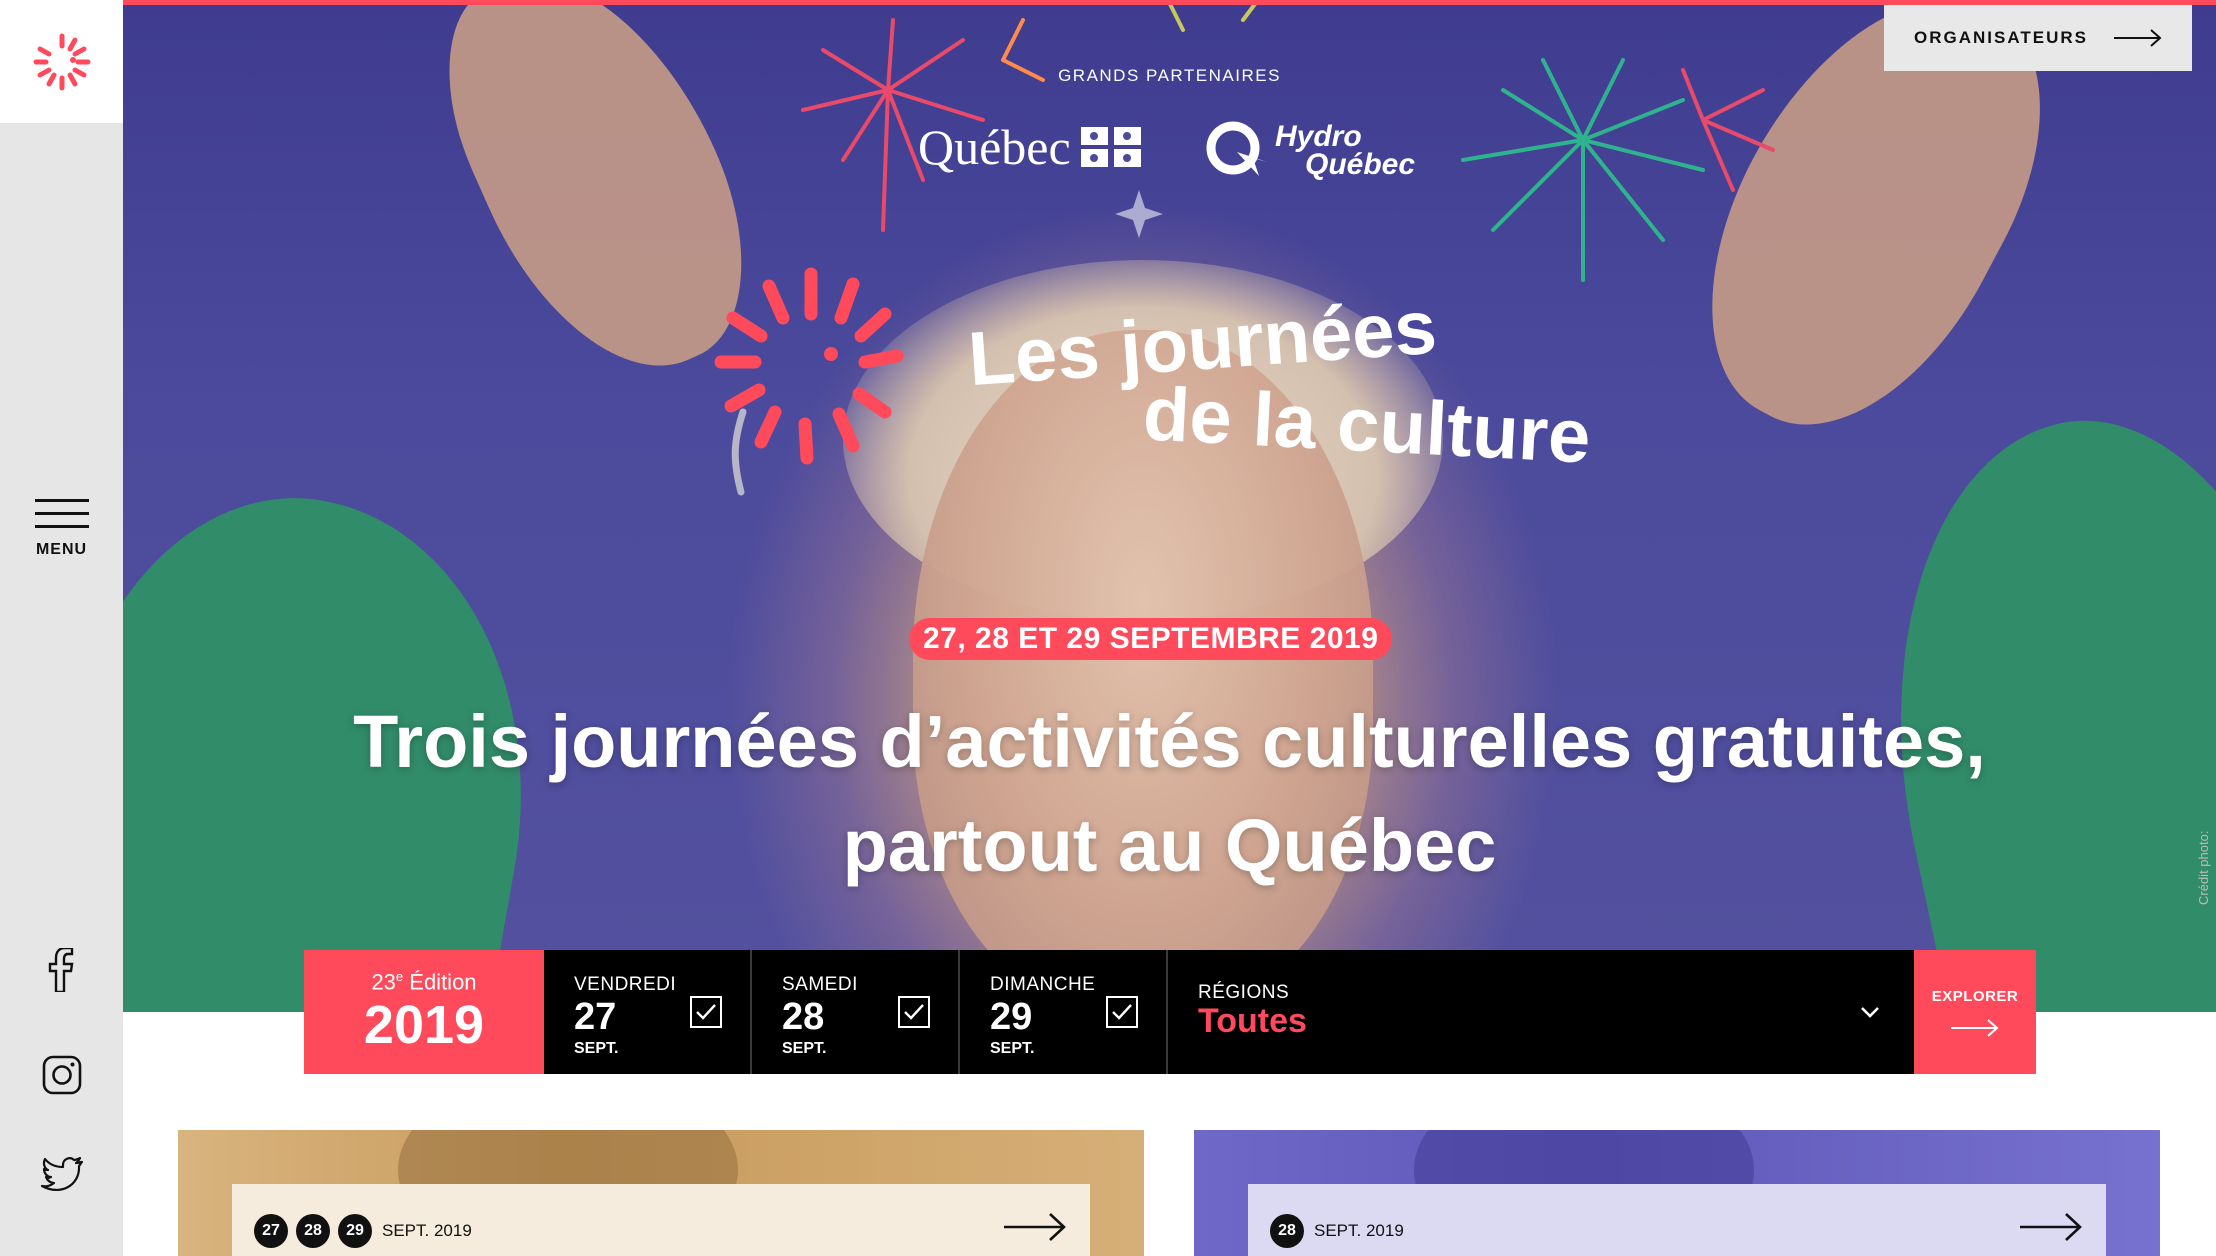 This screenshot has width=2216, height=1256. What do you see at coordinates (355, 1231) in the screenshot?
I see `date-dot: 29` at bounding box center [355, 1231].